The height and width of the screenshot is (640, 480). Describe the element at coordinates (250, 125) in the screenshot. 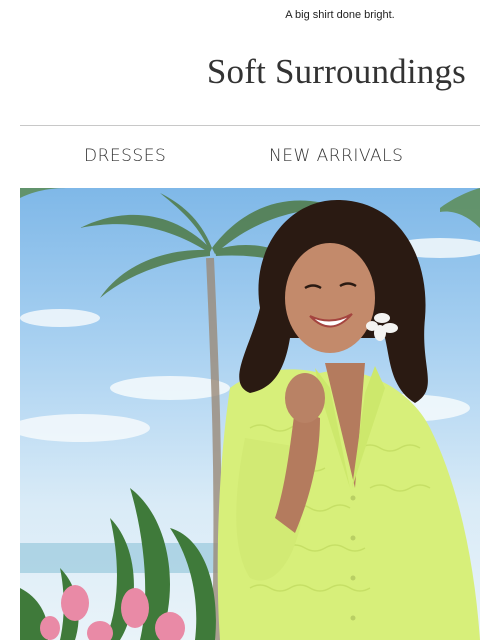

I see `header-divider` at that location.